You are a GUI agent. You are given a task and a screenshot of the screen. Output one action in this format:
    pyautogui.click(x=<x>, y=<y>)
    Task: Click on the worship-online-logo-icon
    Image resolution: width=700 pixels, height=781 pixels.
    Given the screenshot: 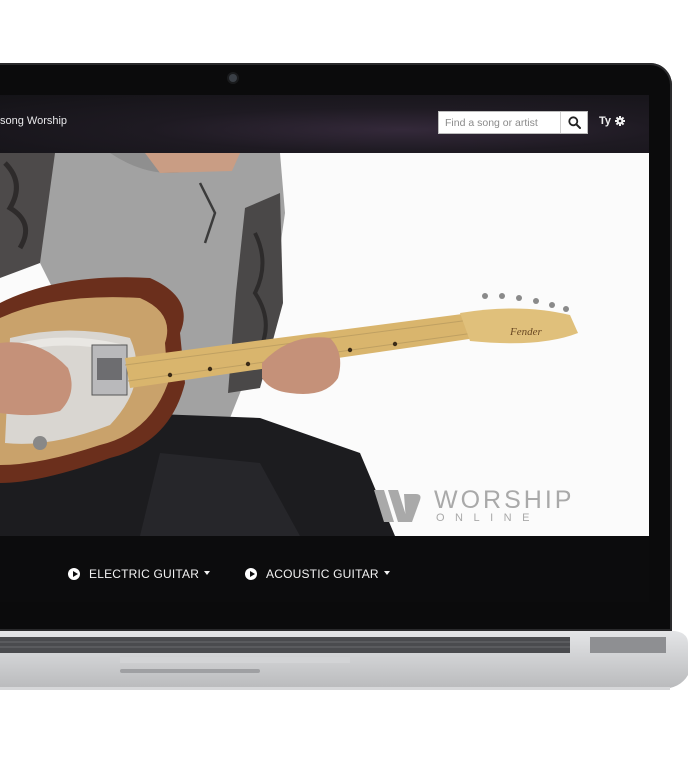 What is the action you would take?
    pyautogui.click(x=397, y=506)
    